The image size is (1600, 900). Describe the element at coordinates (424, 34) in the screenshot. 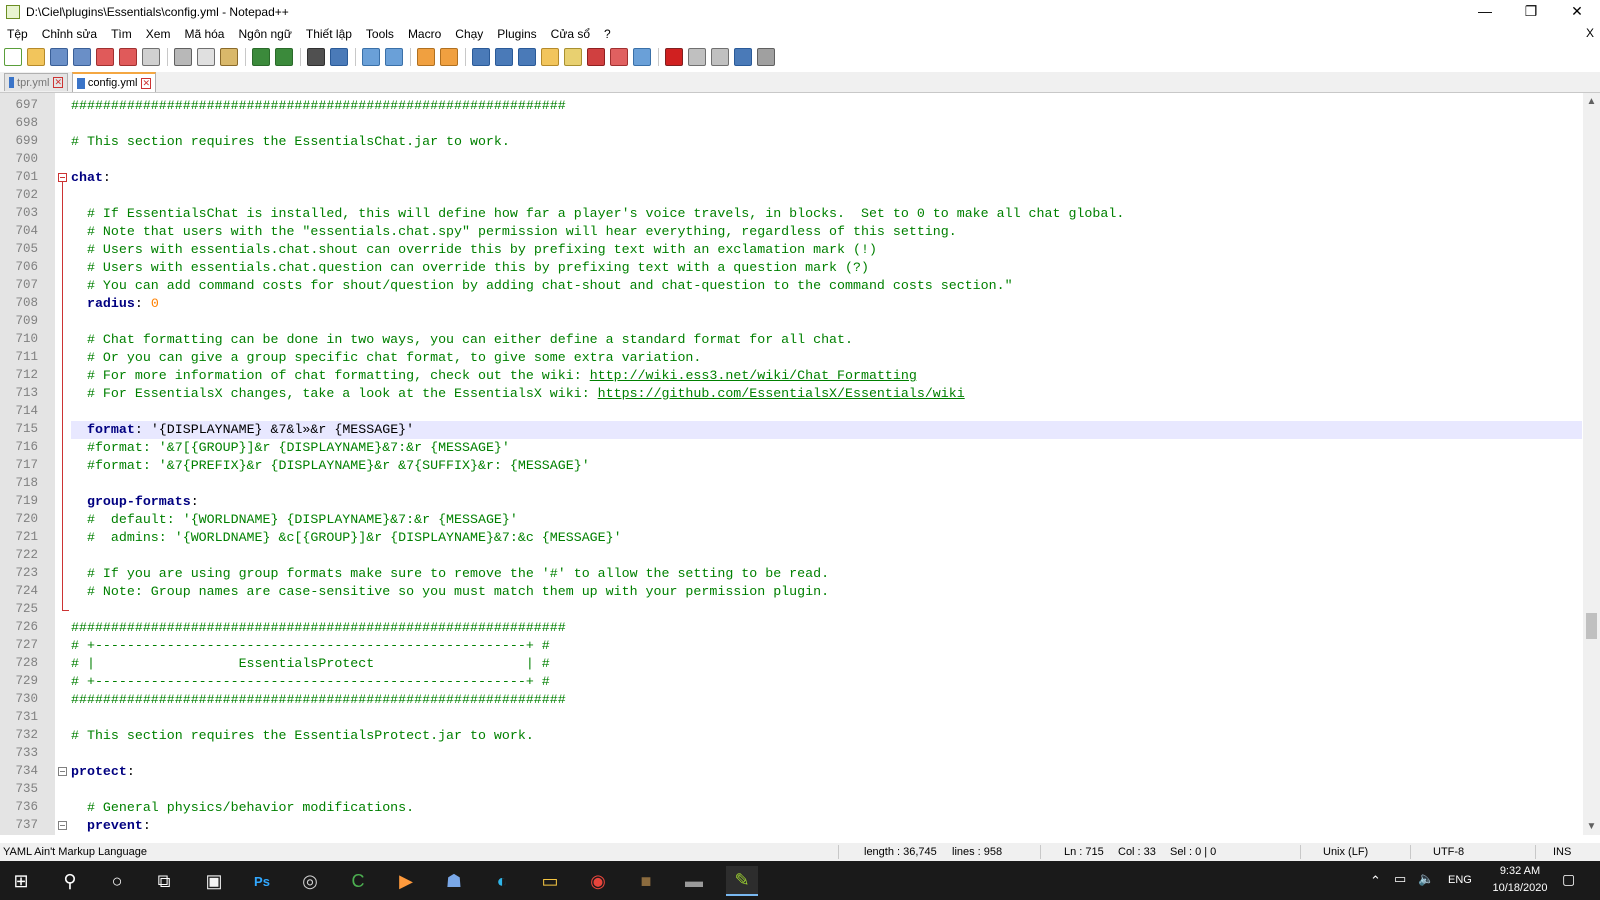

I see `menu-item: Macro` at that location.